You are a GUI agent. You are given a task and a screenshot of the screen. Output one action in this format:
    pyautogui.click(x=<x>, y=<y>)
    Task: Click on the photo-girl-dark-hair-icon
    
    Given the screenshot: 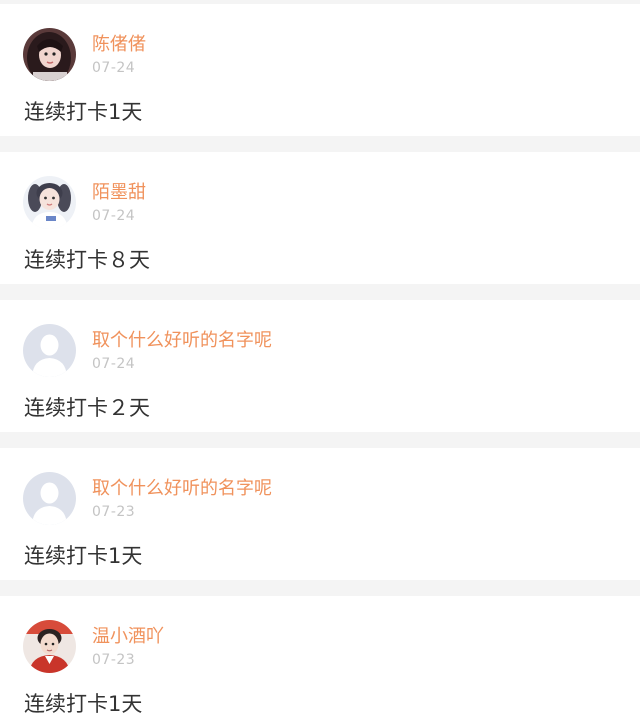 What is the action you would take?
    pyautogui.click(x=49, y=54)
    